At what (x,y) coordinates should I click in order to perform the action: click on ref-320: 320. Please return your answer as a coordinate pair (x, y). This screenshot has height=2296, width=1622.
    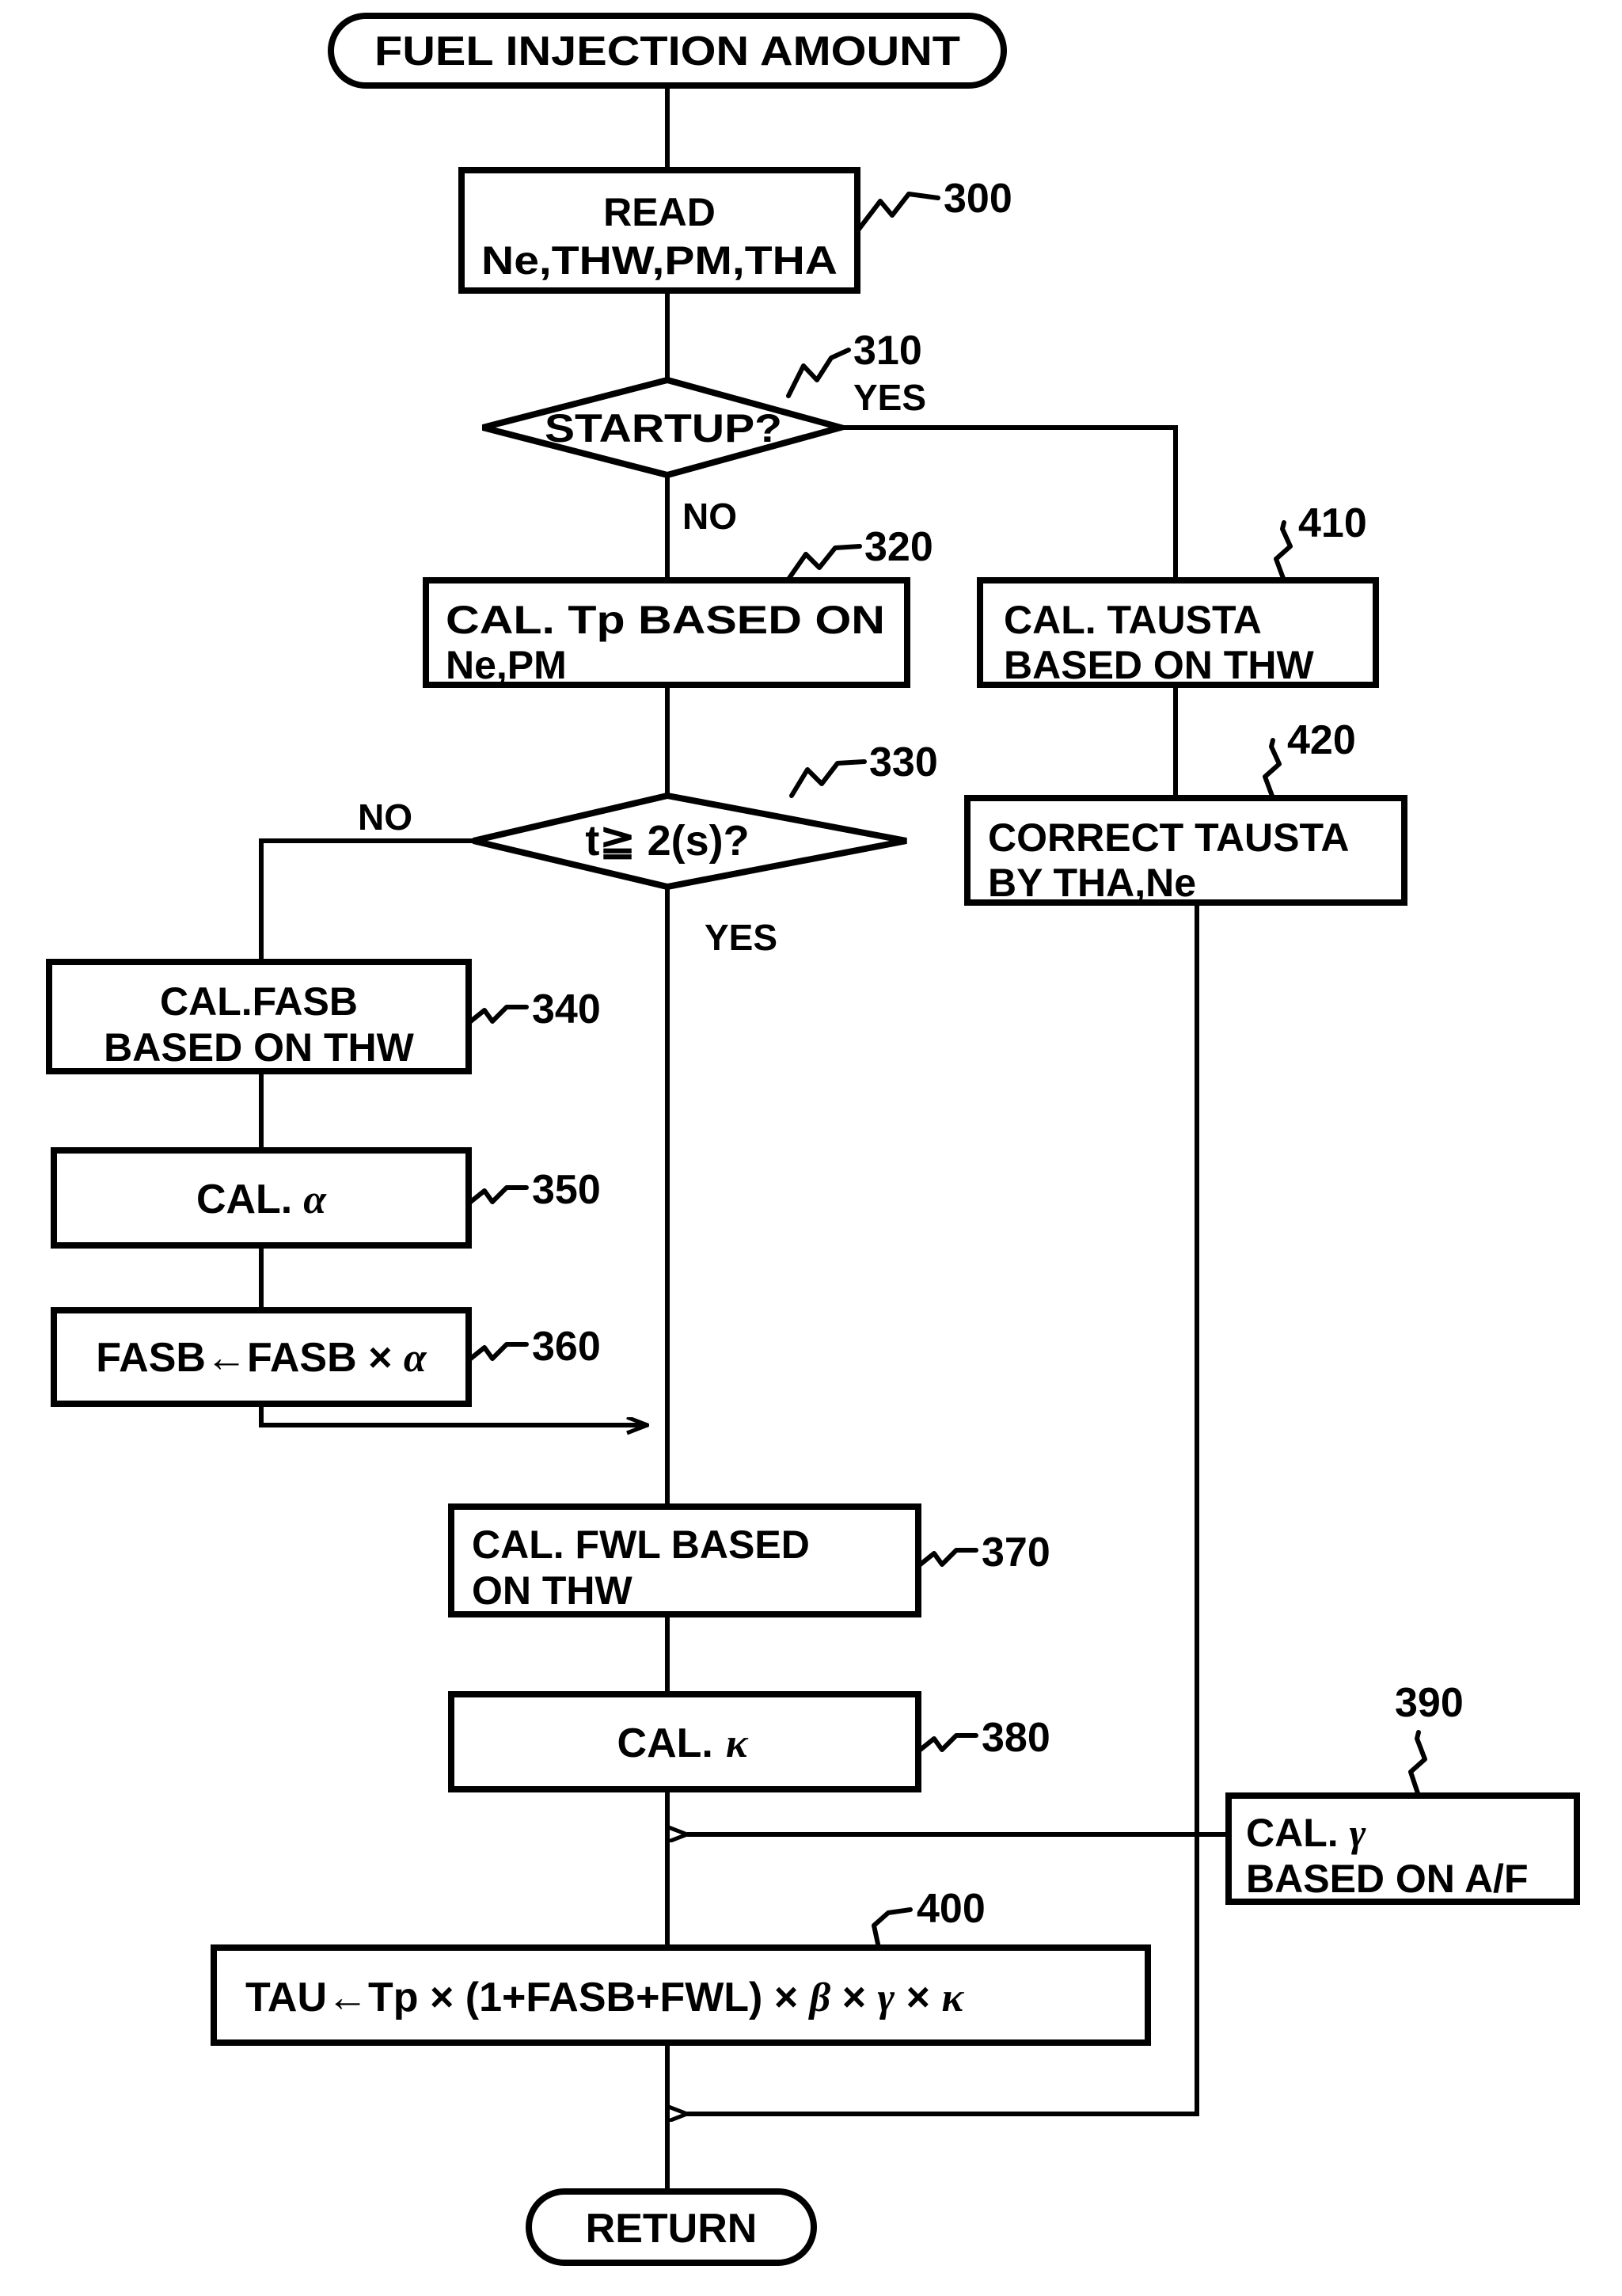
    Looking at the image, I should click on (898, 547).